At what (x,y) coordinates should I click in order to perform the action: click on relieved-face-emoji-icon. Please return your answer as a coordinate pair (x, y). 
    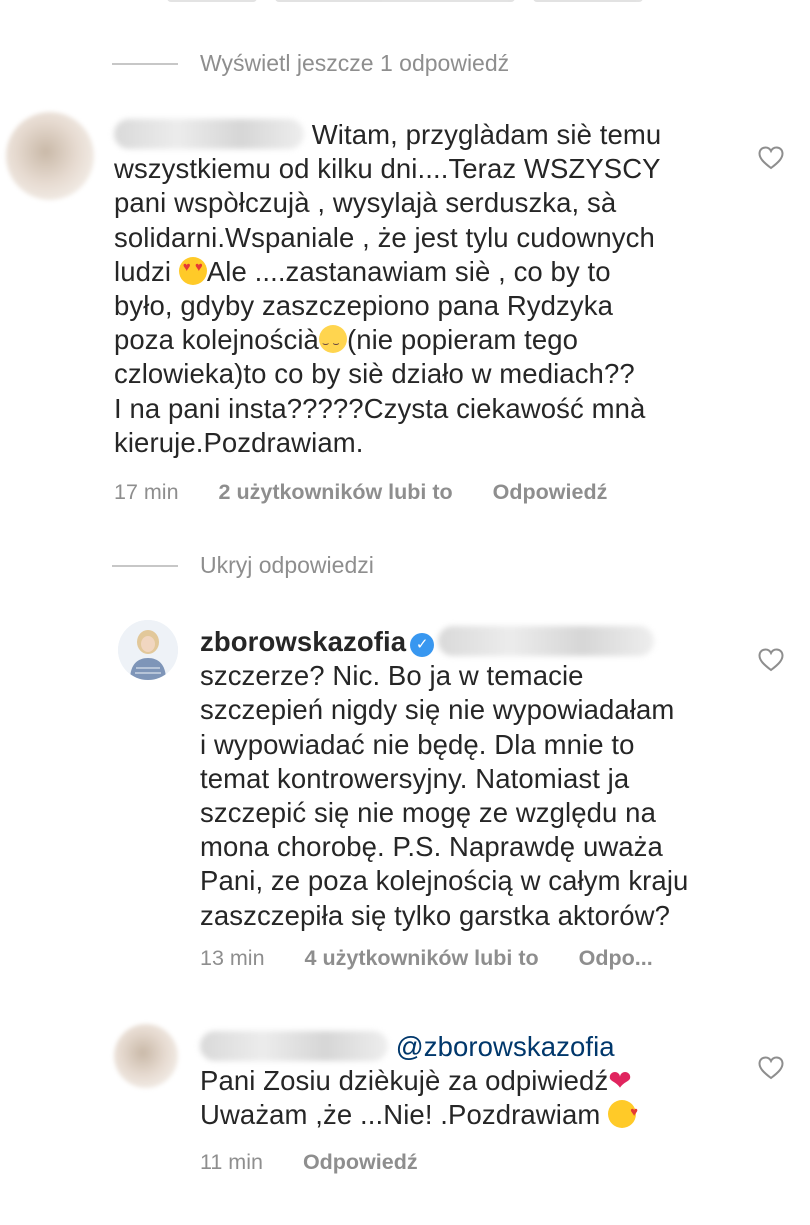
    Looking at the image, I should click on (332, 343).